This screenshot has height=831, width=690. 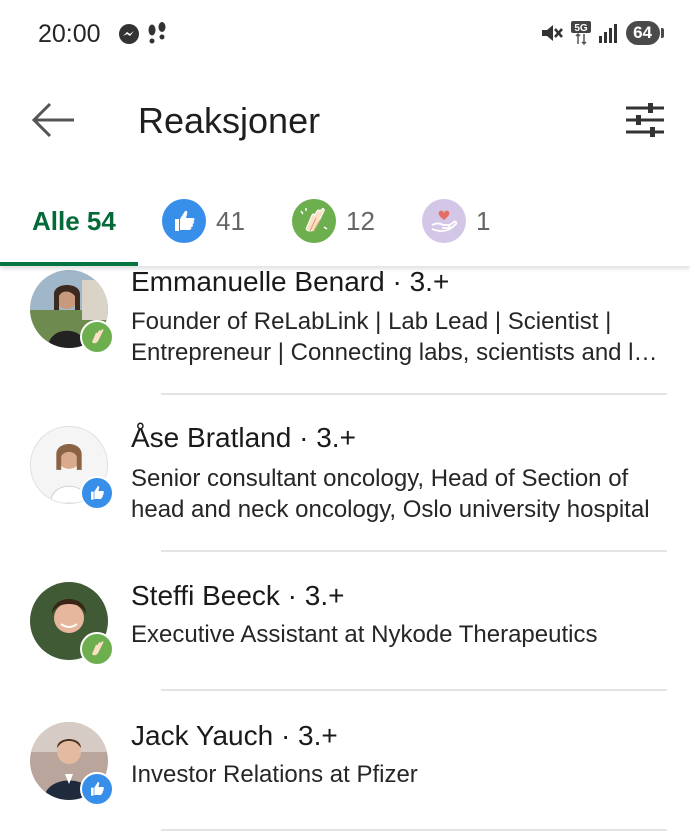 I want to click on tab-like-count: 41, so click(x=230, y=220).